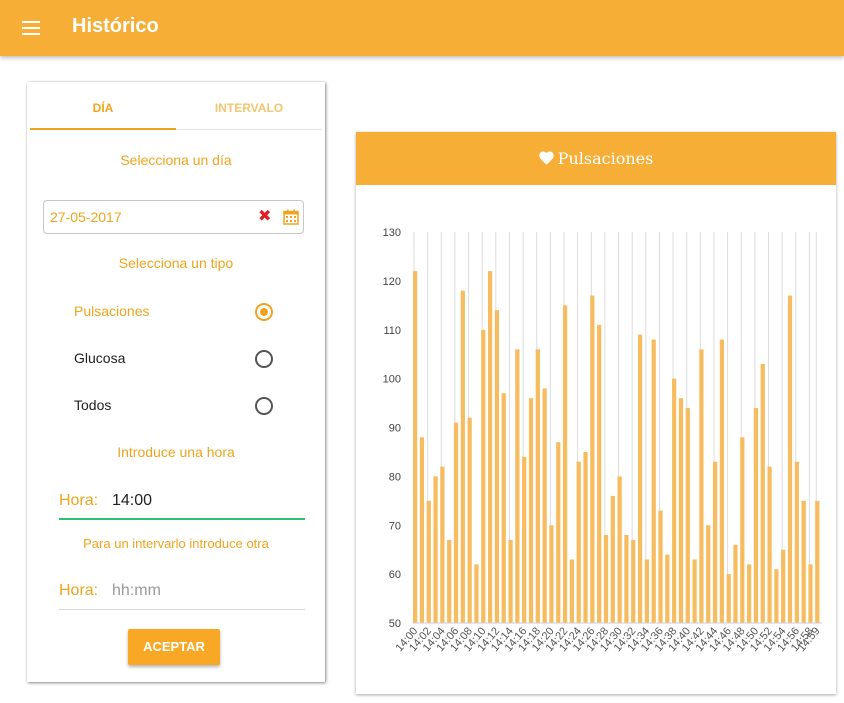 The width and height of the screenshot is (844, 703). What do you see at coordinates (249, 106) in the screenshot?
I see `tab-intervalo: INTERVALO` at bounding box center [249, 106].